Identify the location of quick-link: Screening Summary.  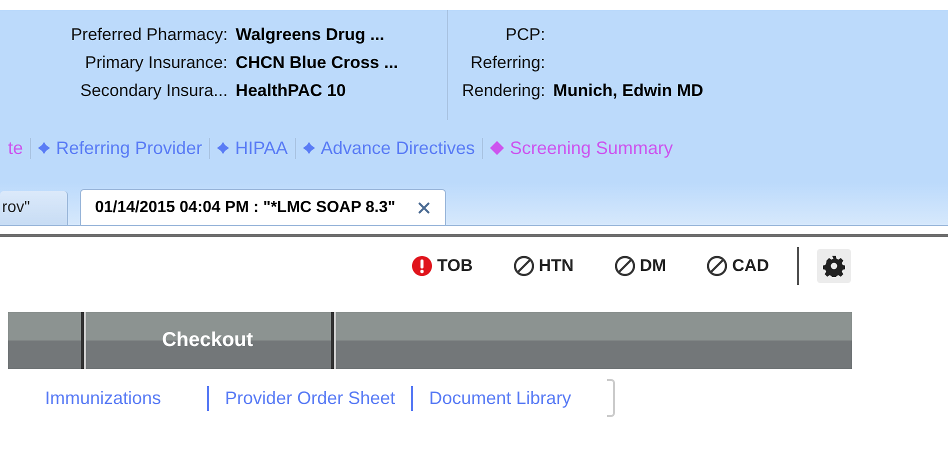
(591, 148).